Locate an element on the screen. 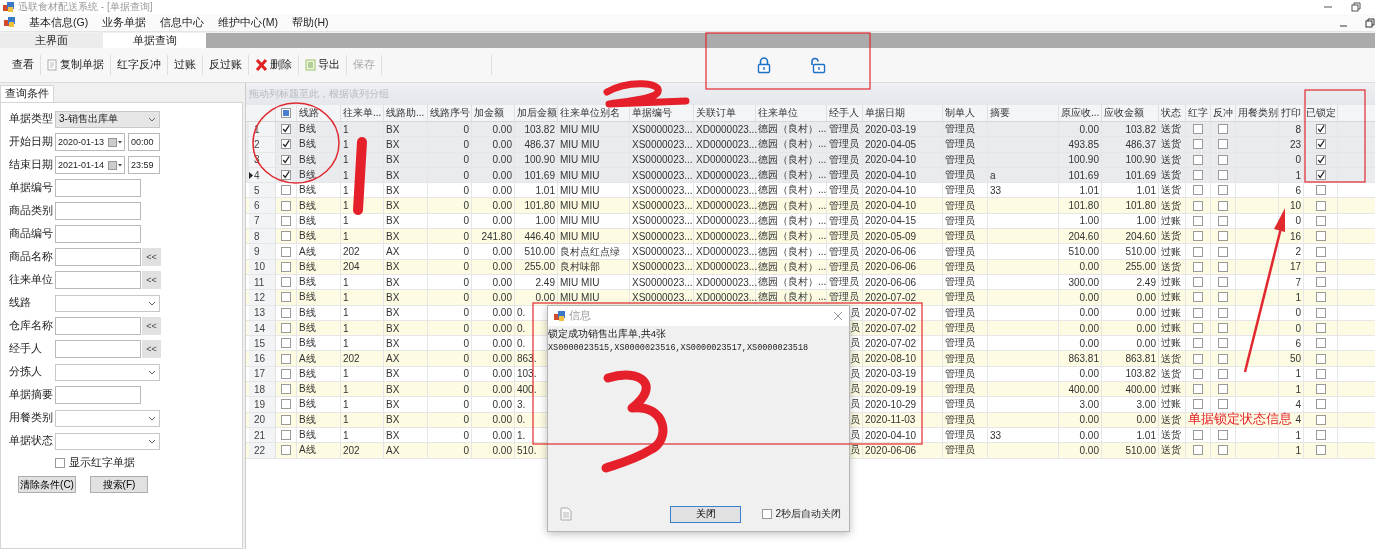  field-label: 开始日期 is located at coordinates (31, 142).